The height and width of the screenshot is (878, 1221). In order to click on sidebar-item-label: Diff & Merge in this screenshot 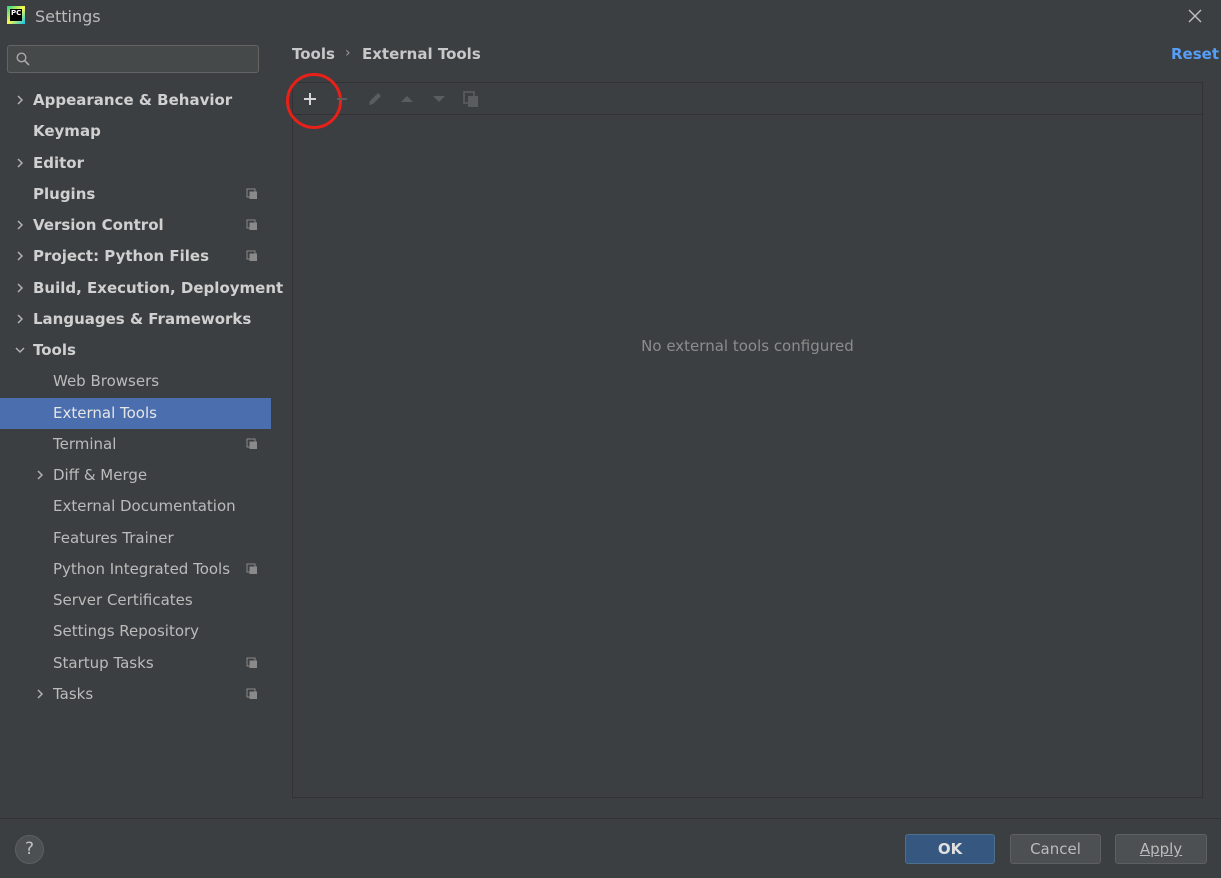, I will do `click(100, 475)`.